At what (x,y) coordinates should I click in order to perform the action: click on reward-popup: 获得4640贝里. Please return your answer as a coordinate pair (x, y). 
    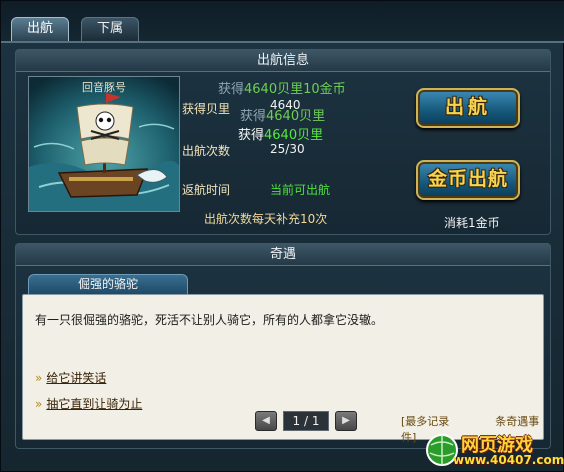
    Looking at the image, I should click on (281, 135).